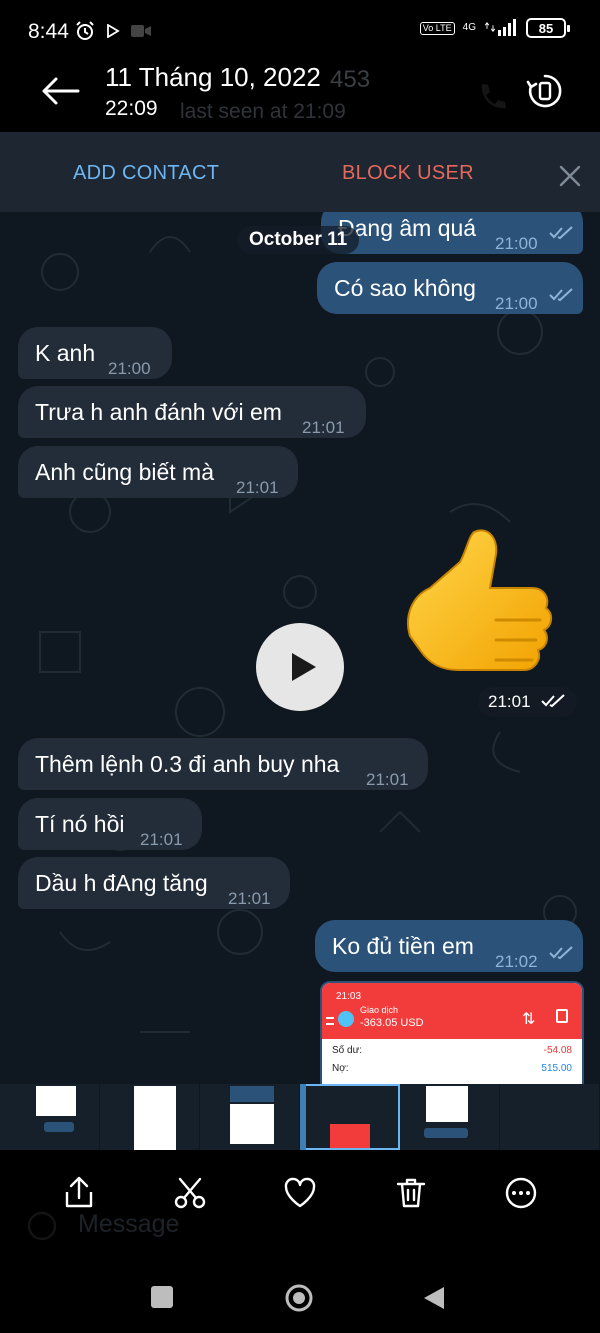 The height and width of the screenshot is (1333, 600). I want to click on alarm-icon, so click(85, 30).